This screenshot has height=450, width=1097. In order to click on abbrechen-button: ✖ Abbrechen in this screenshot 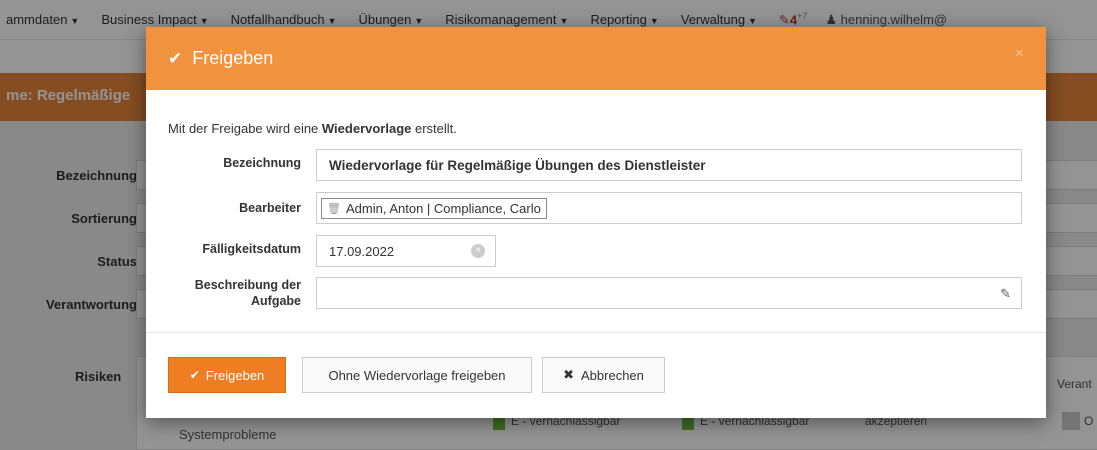, I will do `click(603, 375)`.